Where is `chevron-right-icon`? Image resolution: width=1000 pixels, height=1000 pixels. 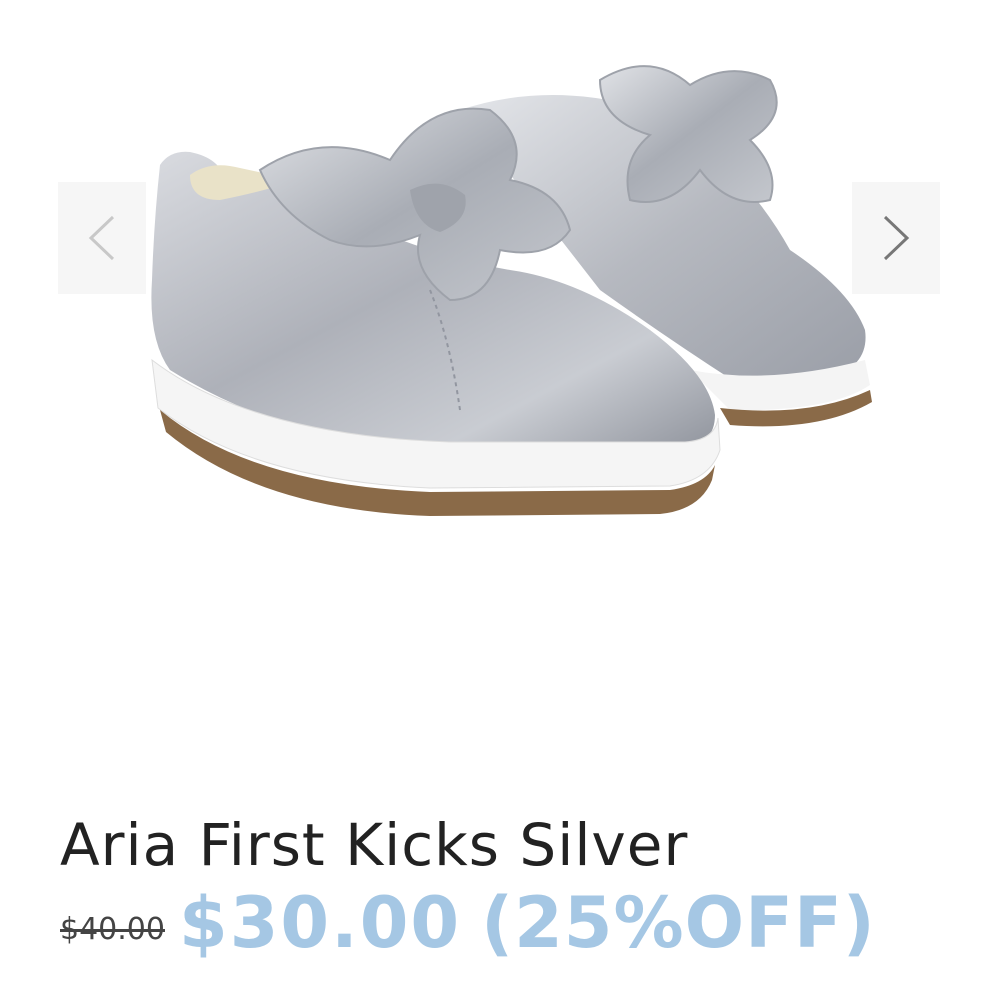 chevron-right-icon is located at coordinates (896, 238).